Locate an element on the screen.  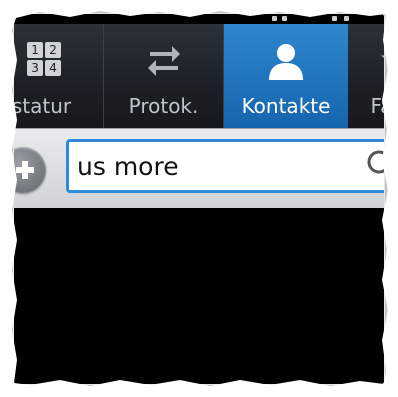
add-contact-button is located at coordinates (30, 170).